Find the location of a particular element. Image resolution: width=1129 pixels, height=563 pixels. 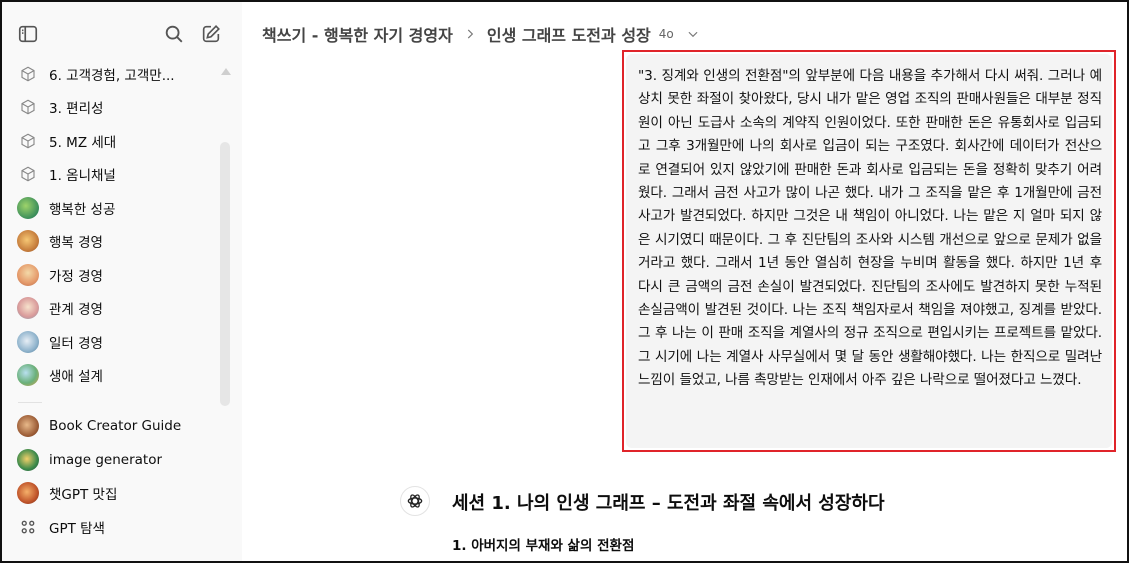

sidebar-item-label: 일터 경영 is located at coordinates (76, 344).